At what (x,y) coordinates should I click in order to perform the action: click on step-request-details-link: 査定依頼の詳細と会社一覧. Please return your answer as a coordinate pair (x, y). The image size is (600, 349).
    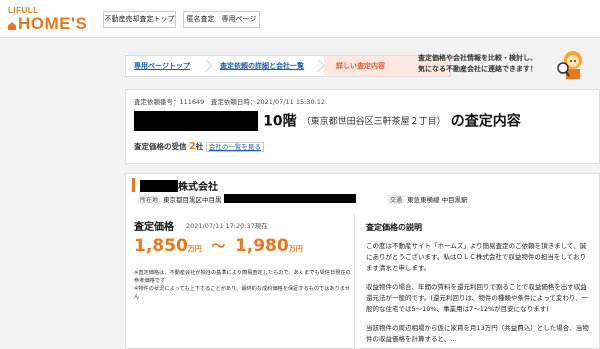
    Looking at the image, I should click on (262, 66).